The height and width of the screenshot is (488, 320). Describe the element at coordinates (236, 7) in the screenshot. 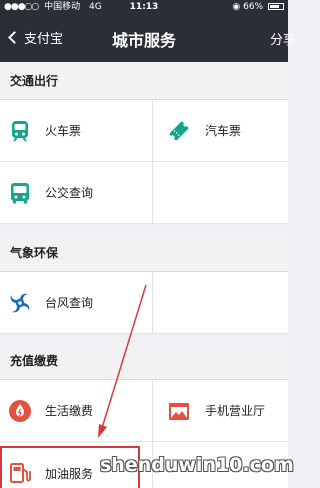

I see `lock-icon: ◉` at that location.